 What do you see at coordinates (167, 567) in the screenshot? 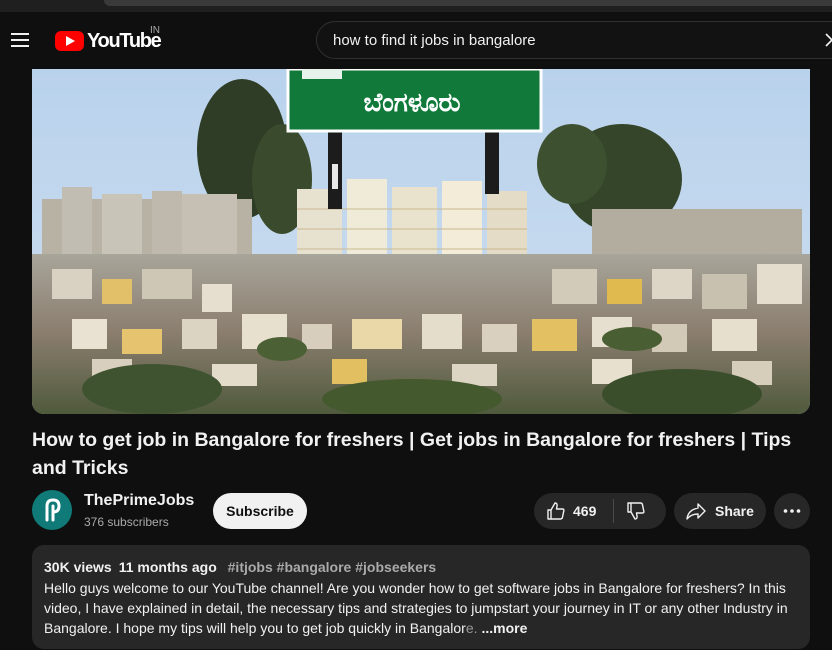
I see `upload-age: 11 months ago` at bounding box center [167, 567].